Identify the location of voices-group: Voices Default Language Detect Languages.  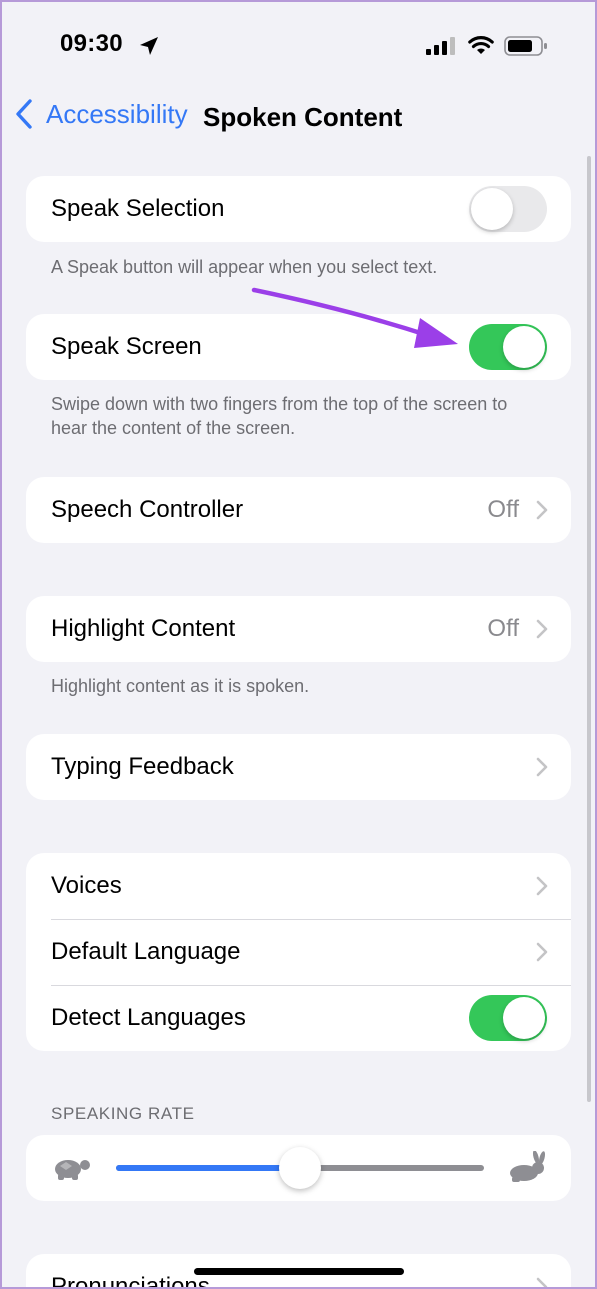
(298, 952).